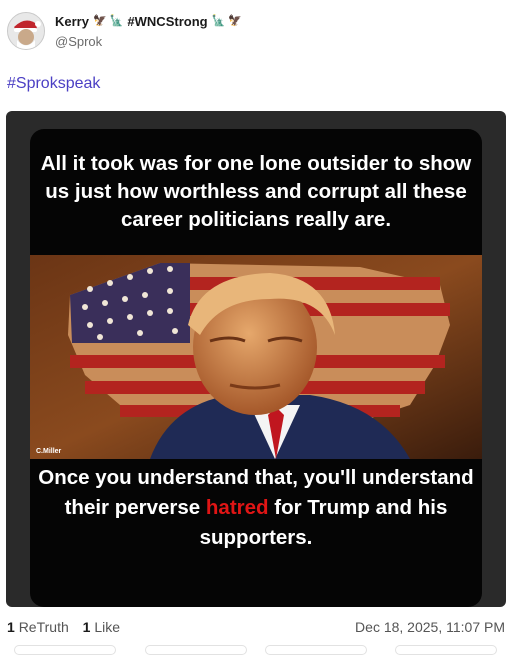 This screenshot has height=655, width=515. I want to click on like-action, so click(316, 650).